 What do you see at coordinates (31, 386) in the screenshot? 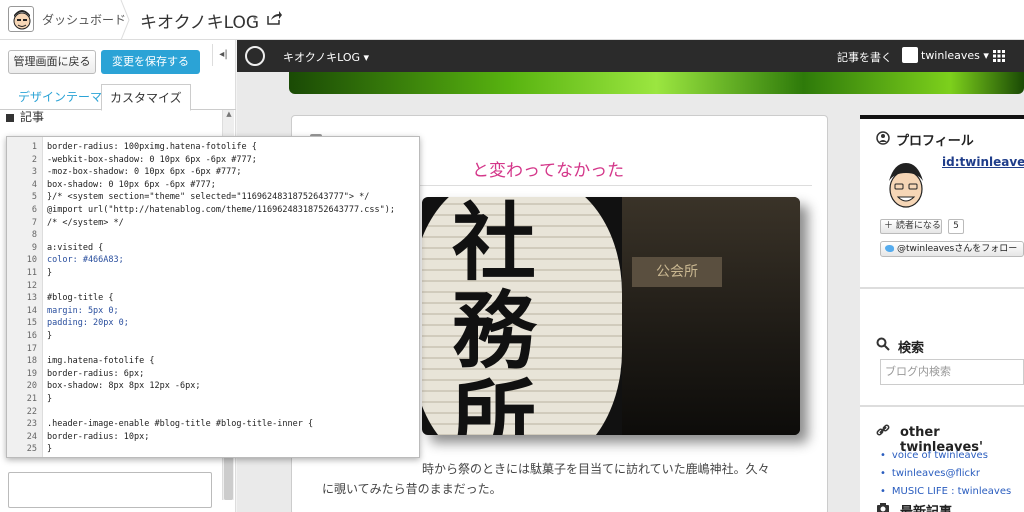
I see `line-number: 20` at bounding box center [31, 386].